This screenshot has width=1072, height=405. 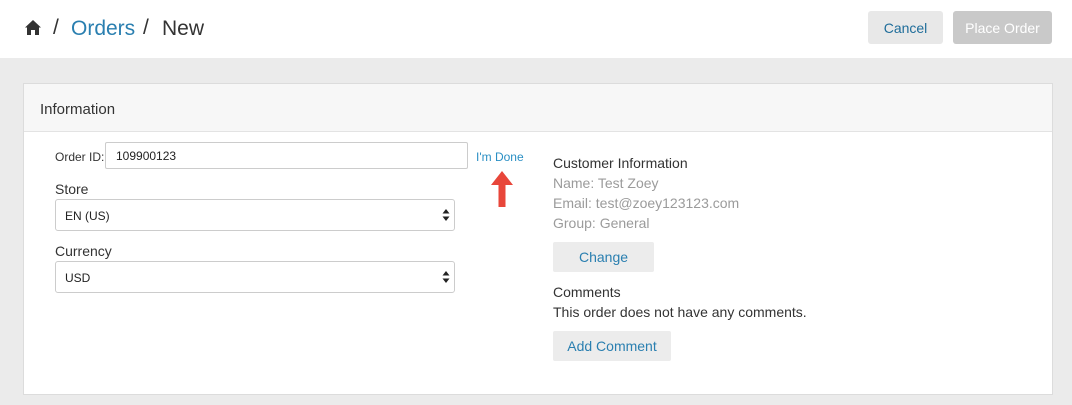 What do you see at coordinates (612, 346) in the screenshot?
I see `add-comment-button: Add Comment` at bounding box center [612, 346].